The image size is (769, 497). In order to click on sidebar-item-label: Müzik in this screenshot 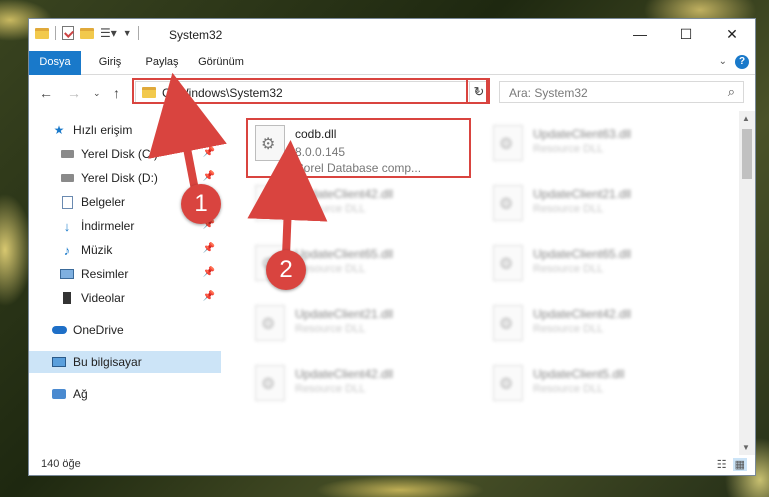, I will do `click(97, 250)`.